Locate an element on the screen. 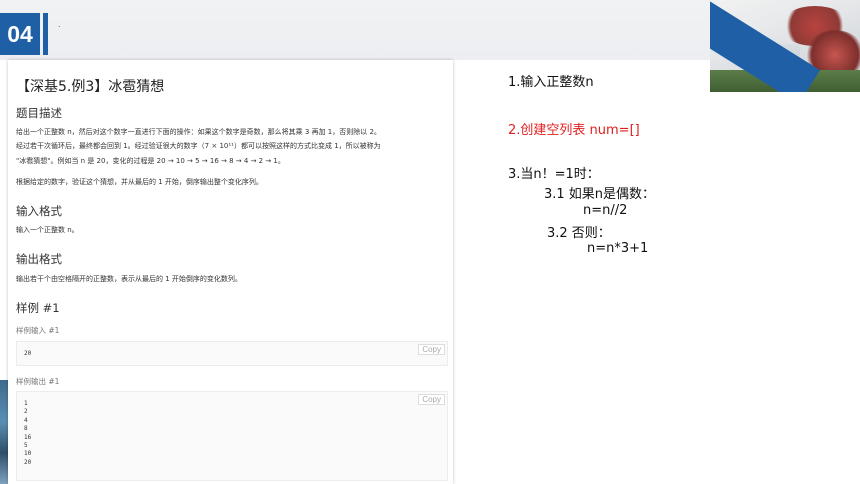 This screenshot has width=860, height=484. sample-output-label: 样例输出 #1 is located at coordinates (38, 381).